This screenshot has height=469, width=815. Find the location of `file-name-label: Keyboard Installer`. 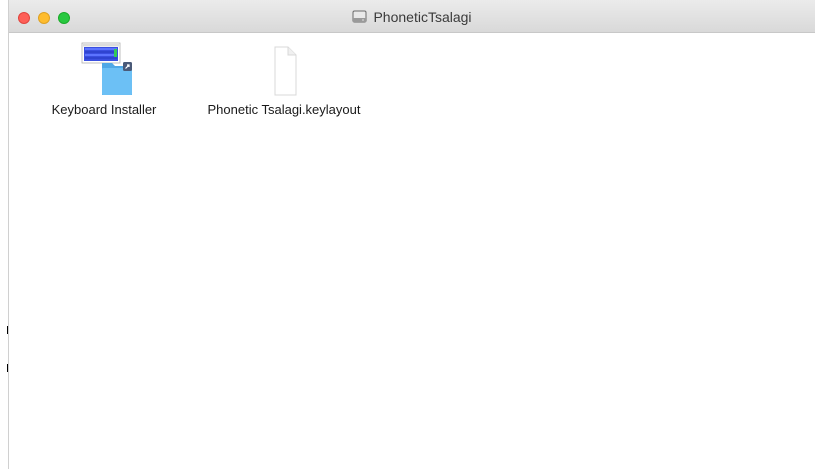

file-name-label: Keyboard Installer is located at coordinates (104, 109).